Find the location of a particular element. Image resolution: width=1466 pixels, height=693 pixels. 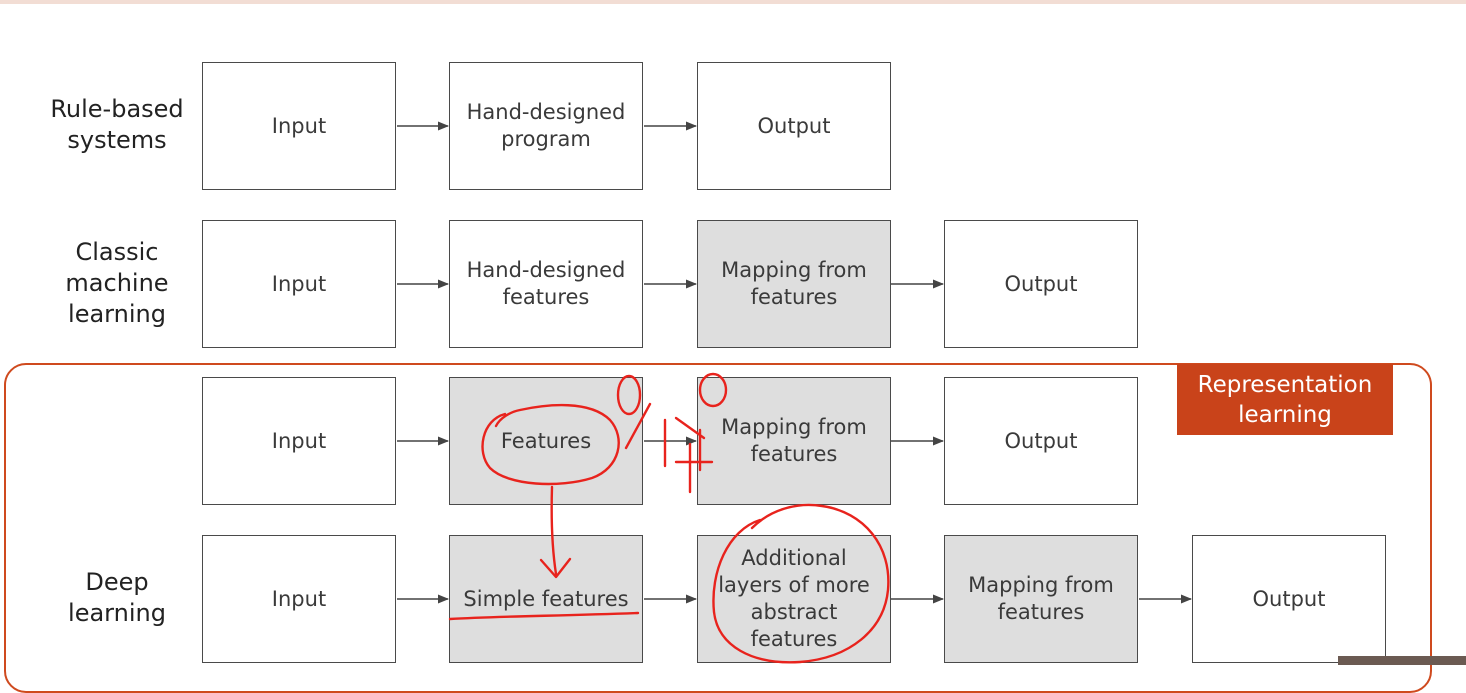

ink-arrow-down is located at coordinates (554, 530).